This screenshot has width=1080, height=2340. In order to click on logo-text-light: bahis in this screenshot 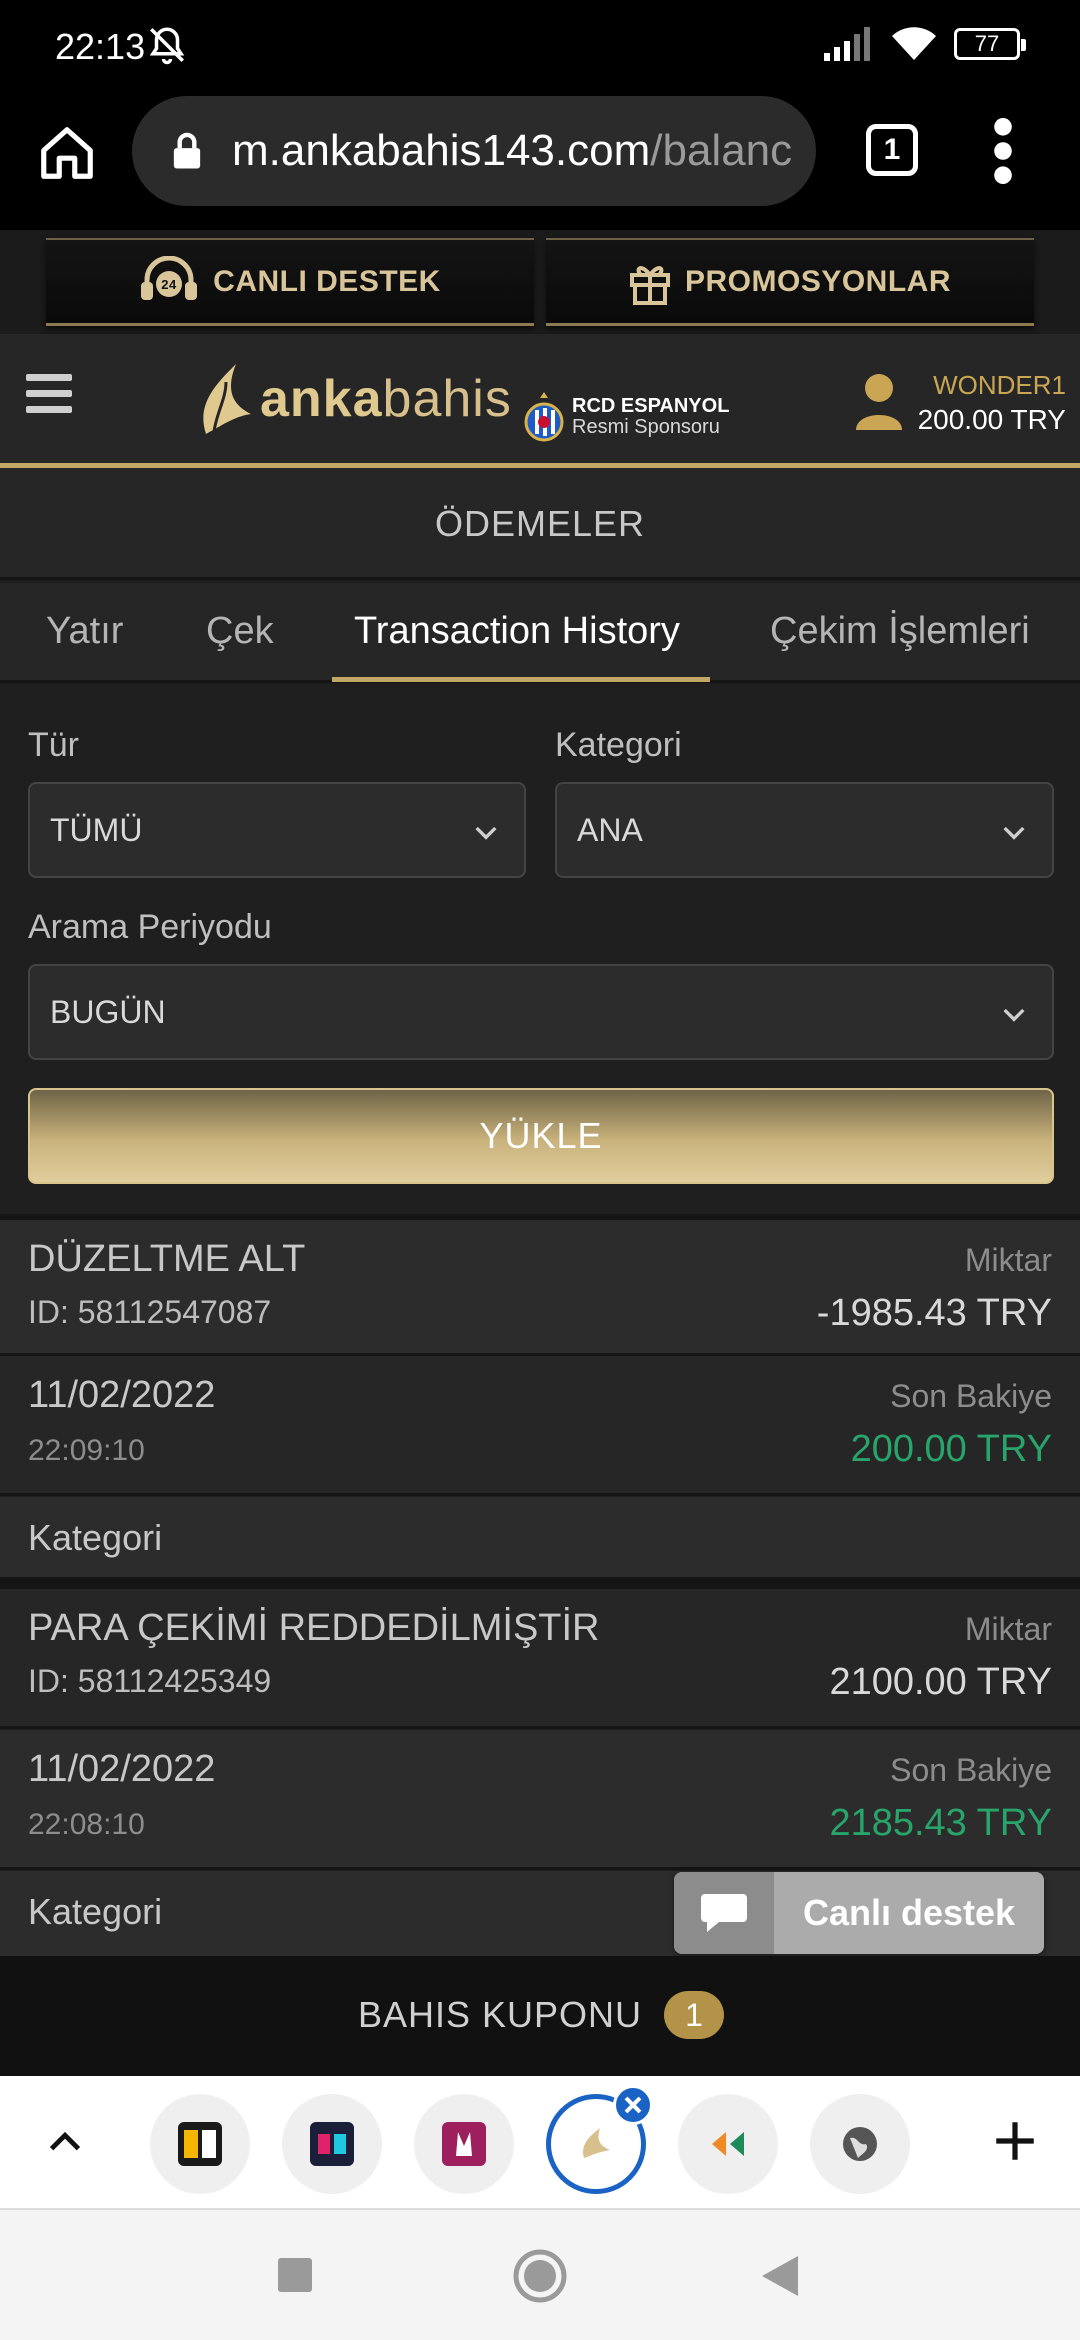, I will do `click(447, 399)`.